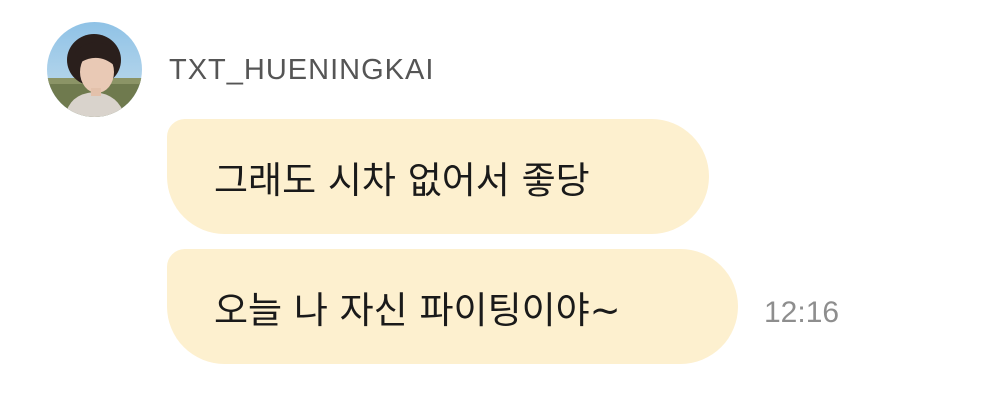 The width and height of the screenshot is (982, 411). Describe the element at coordinates (802, 312) in the screenshot. I see `message-timestamp: 12:16` at that location.